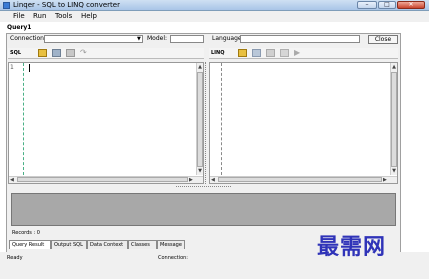 This screenshot has width=429, height=279. What do you see at coordinates (39, 16) in the screenshot?
I see `menu-run: Run` at bounding box center [39, 16].